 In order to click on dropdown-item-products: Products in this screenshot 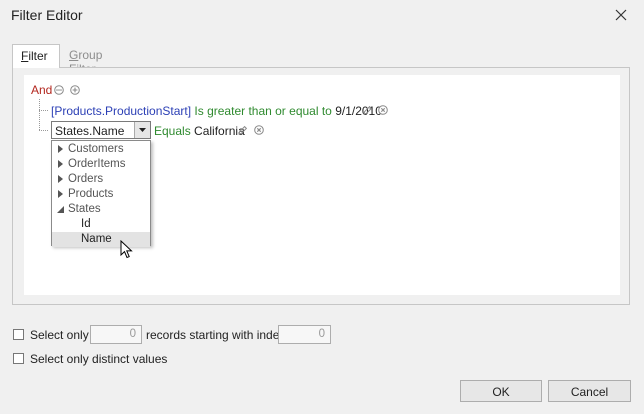, I will do `click(101, 194)`.